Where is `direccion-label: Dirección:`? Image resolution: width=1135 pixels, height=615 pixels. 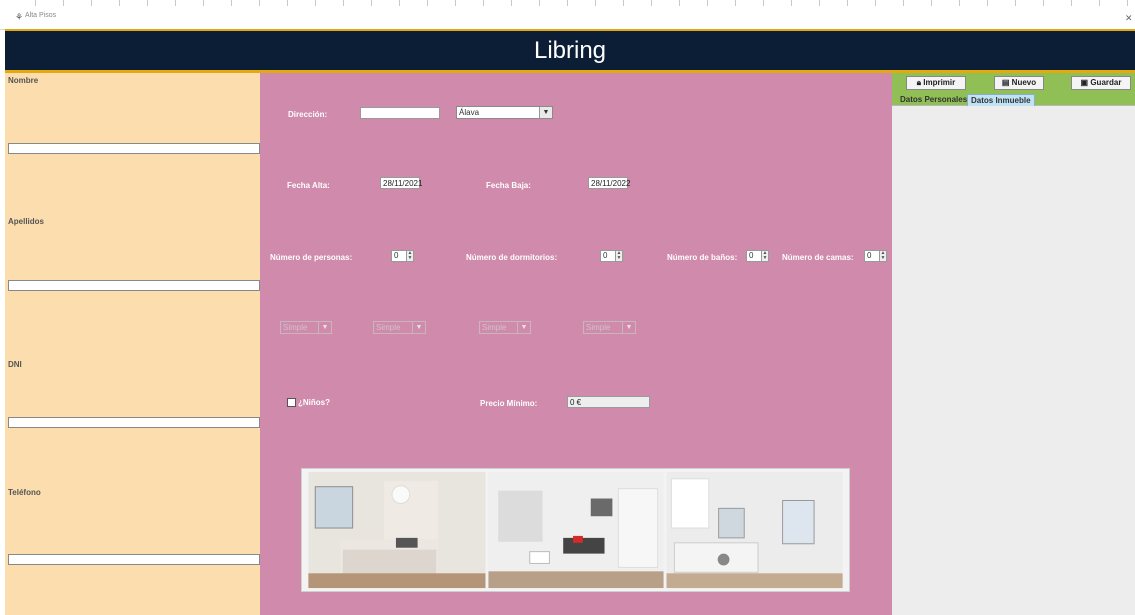
direccion-label: Dirección: is located at coordinates (308, 114).